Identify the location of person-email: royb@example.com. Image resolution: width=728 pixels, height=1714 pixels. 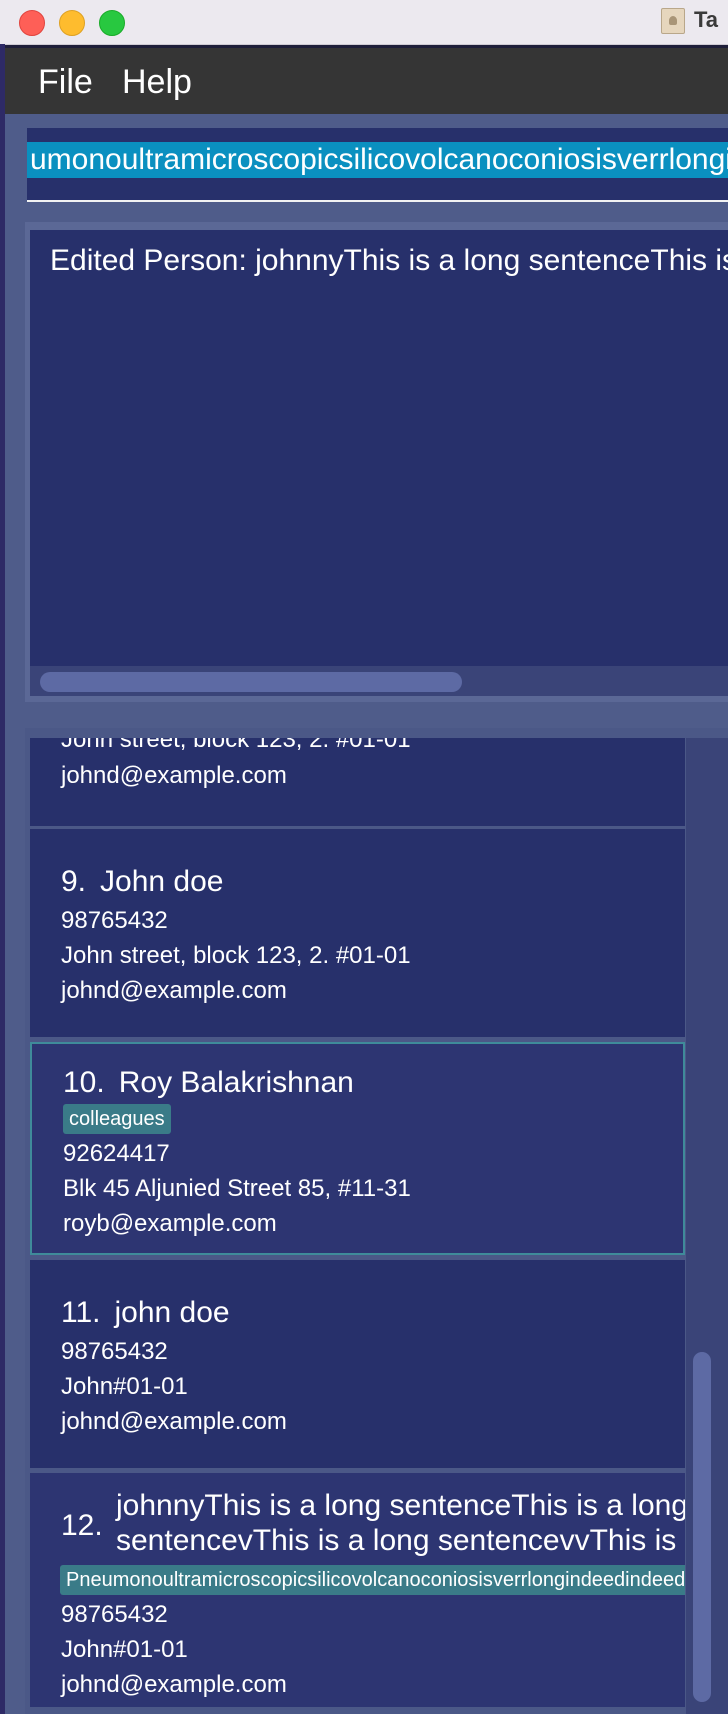
(170, 1223).